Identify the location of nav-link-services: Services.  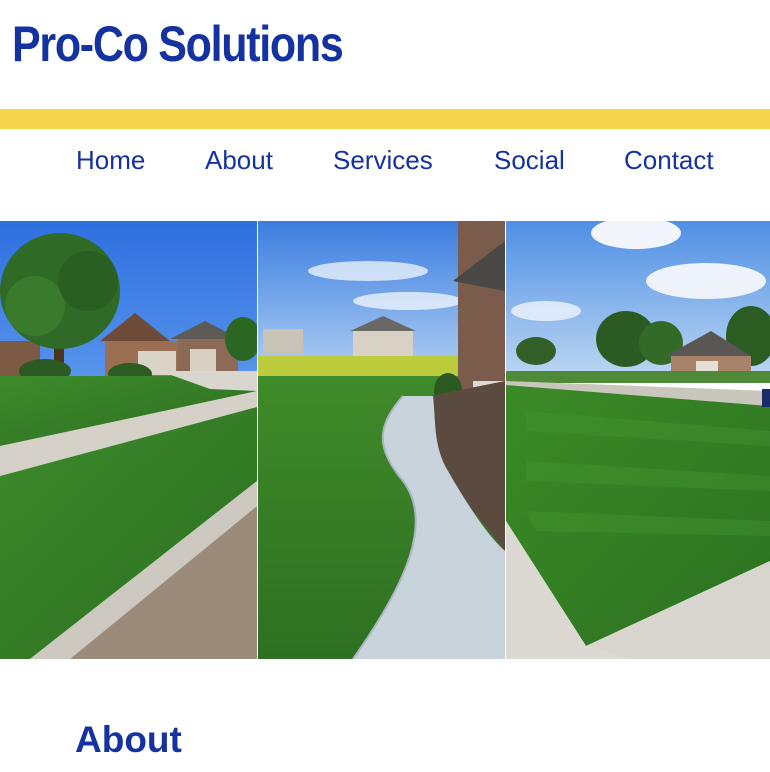
(383, 160).